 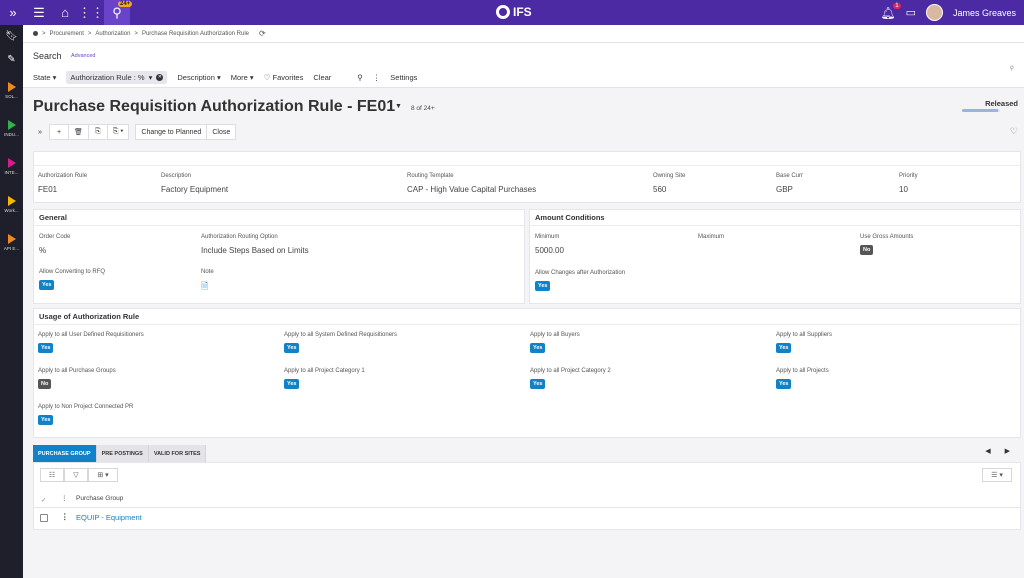 I want to click on grid-view-menu-icon: ☰ ▾, so click(x=997, y=475).